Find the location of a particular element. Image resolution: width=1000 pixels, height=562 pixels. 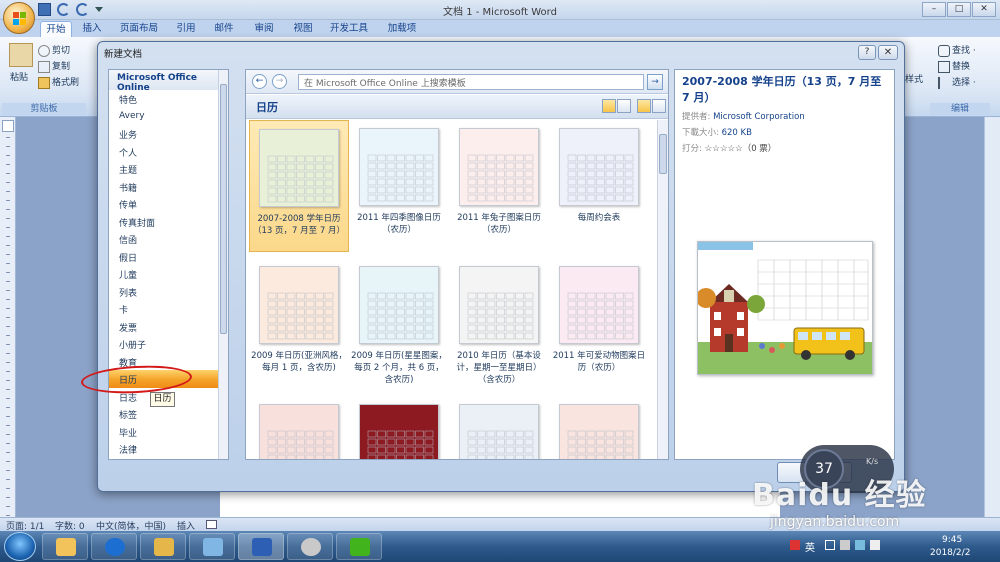

category-item: Avery is located at coordinates (168, 117).